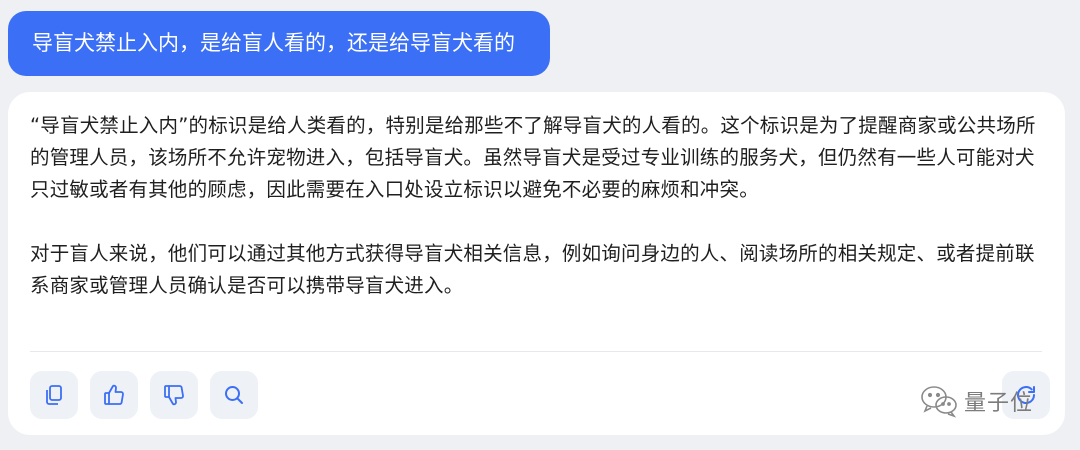  What do you see at coordinates (536, 351) in the screenshot?
I see `divider` at bounding box center [536, 351].